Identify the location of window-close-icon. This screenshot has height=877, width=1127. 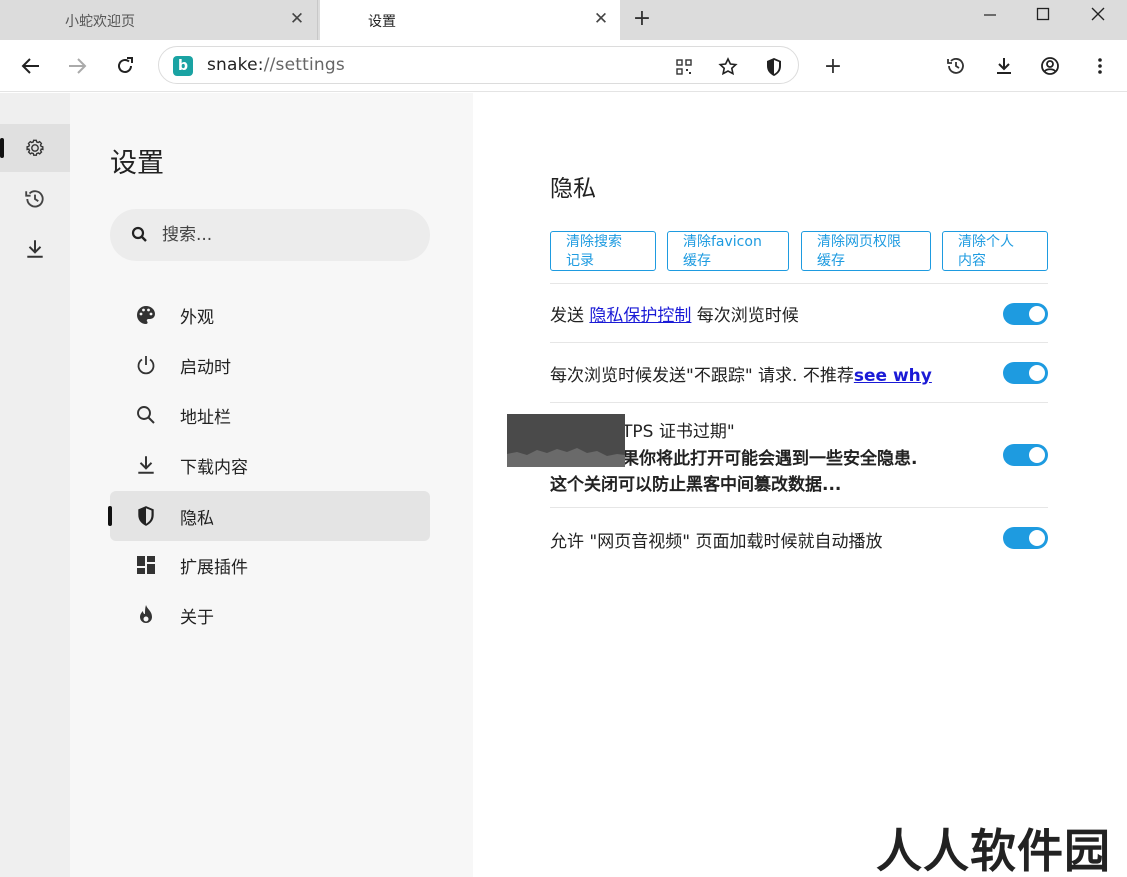
(1098, 14).